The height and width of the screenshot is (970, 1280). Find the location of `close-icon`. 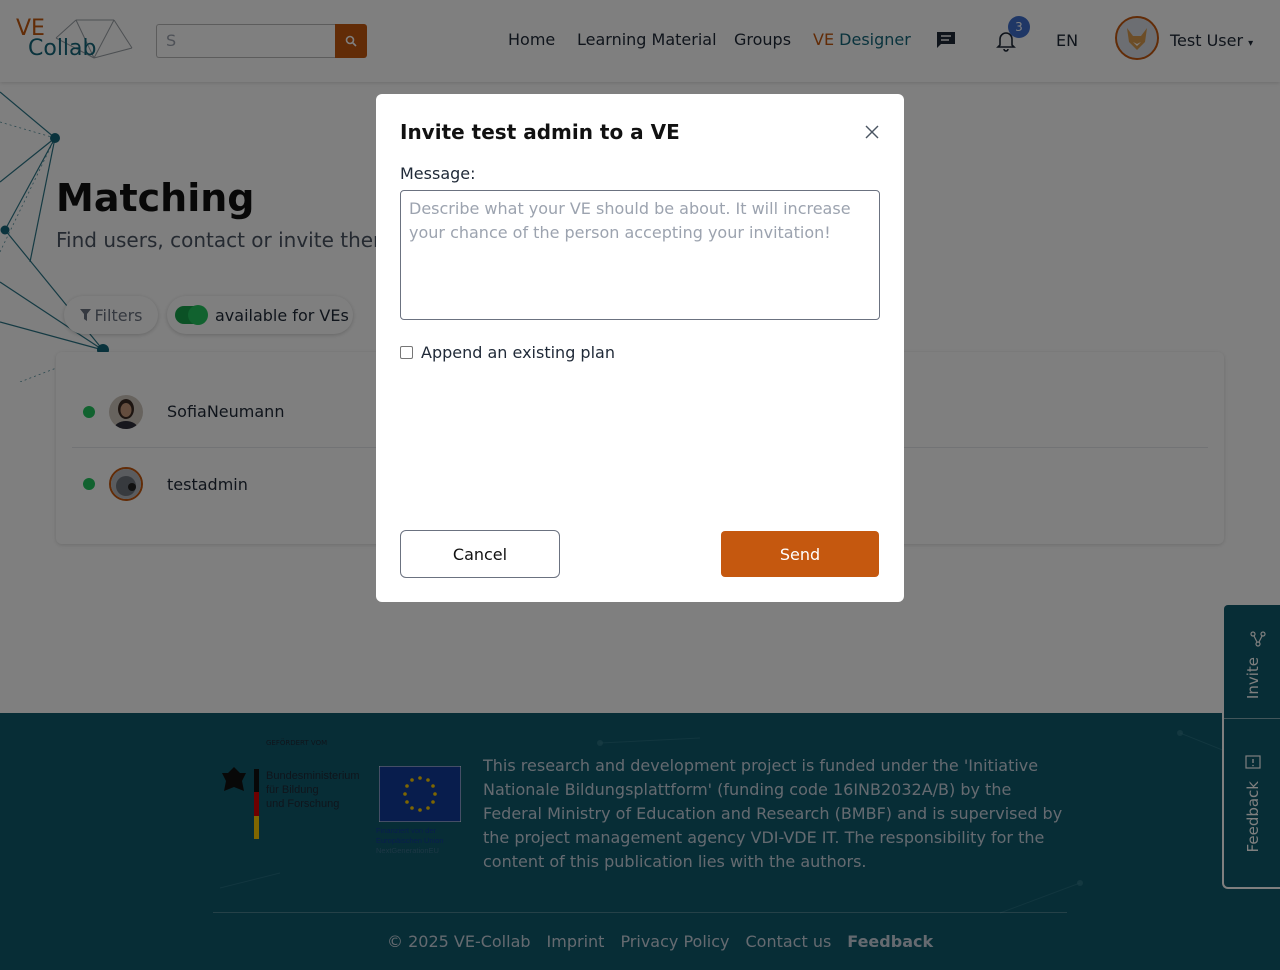

close-icon is located at coordinates (872, 132).